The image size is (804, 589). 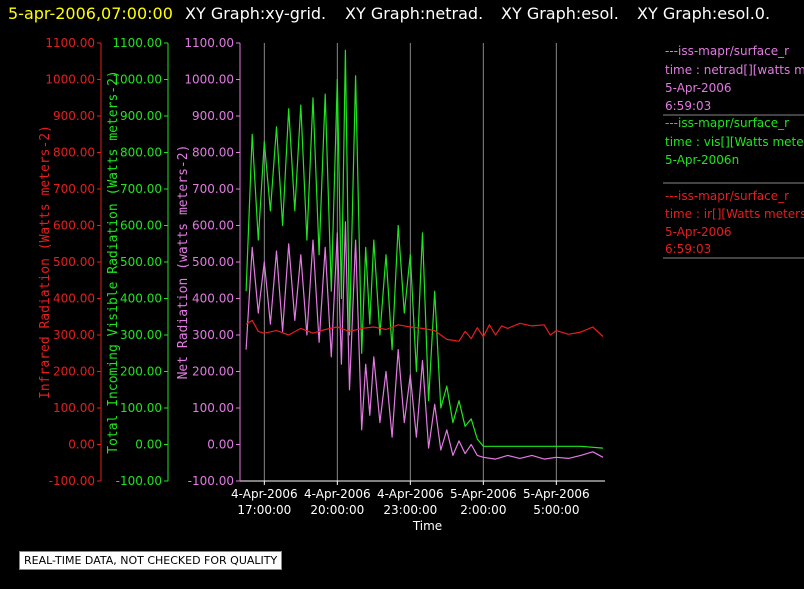 What do you see at coordinates (410, 510) in the screenshot?
I see `x-tick-label: 23:00:00` at bounding box center [410, 510].